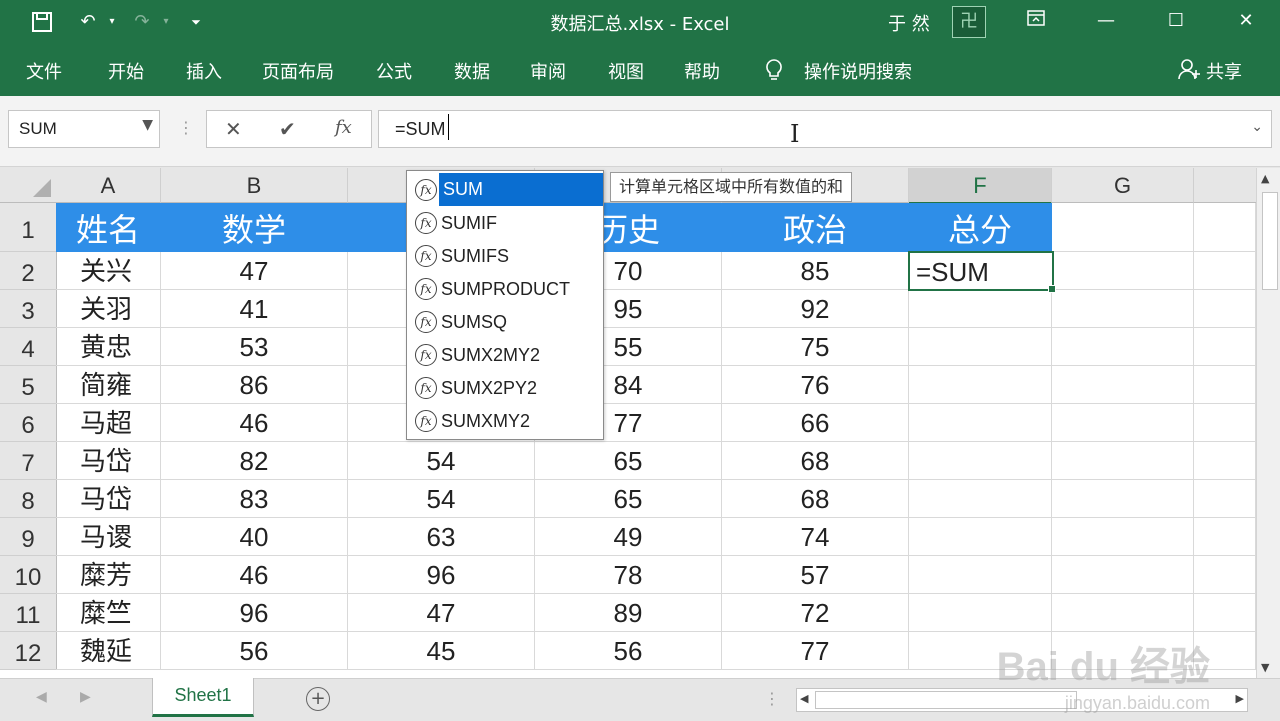  I want to click on expand-formula-bar-icon: ⌄, so click(1257, 127).